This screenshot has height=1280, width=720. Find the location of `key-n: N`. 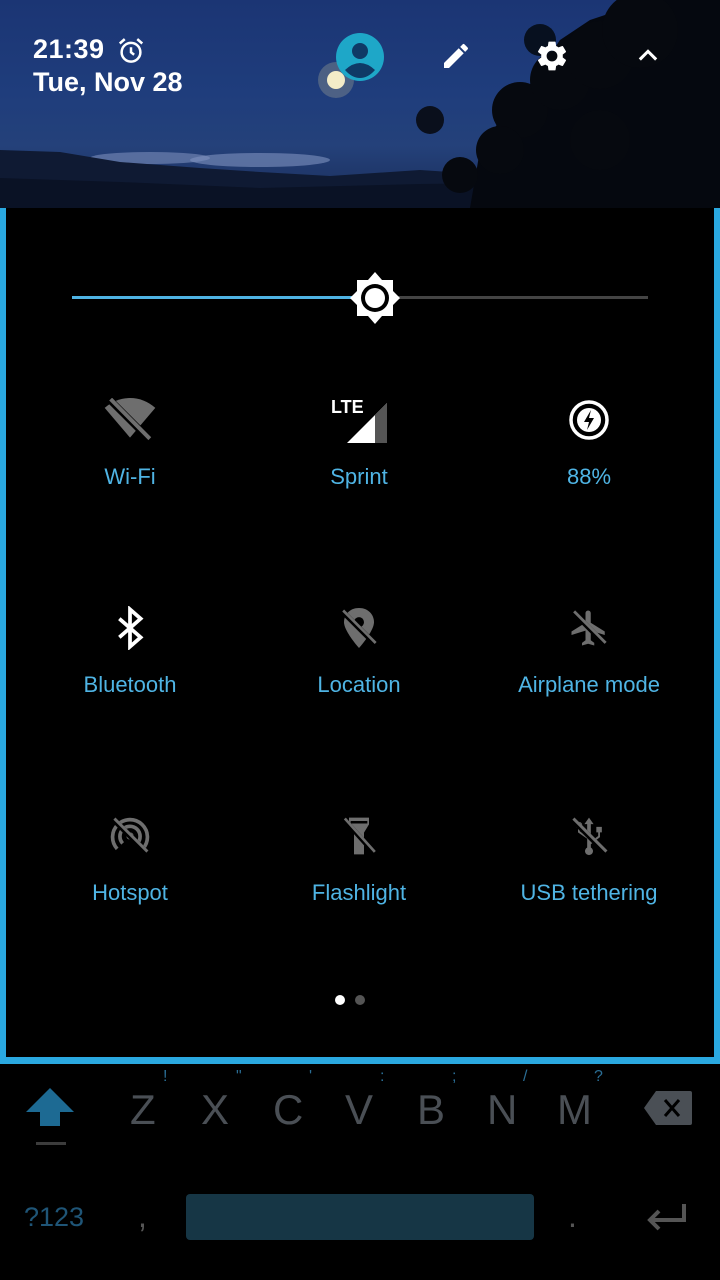

key-n: N is located at coordinates (502, 1110).